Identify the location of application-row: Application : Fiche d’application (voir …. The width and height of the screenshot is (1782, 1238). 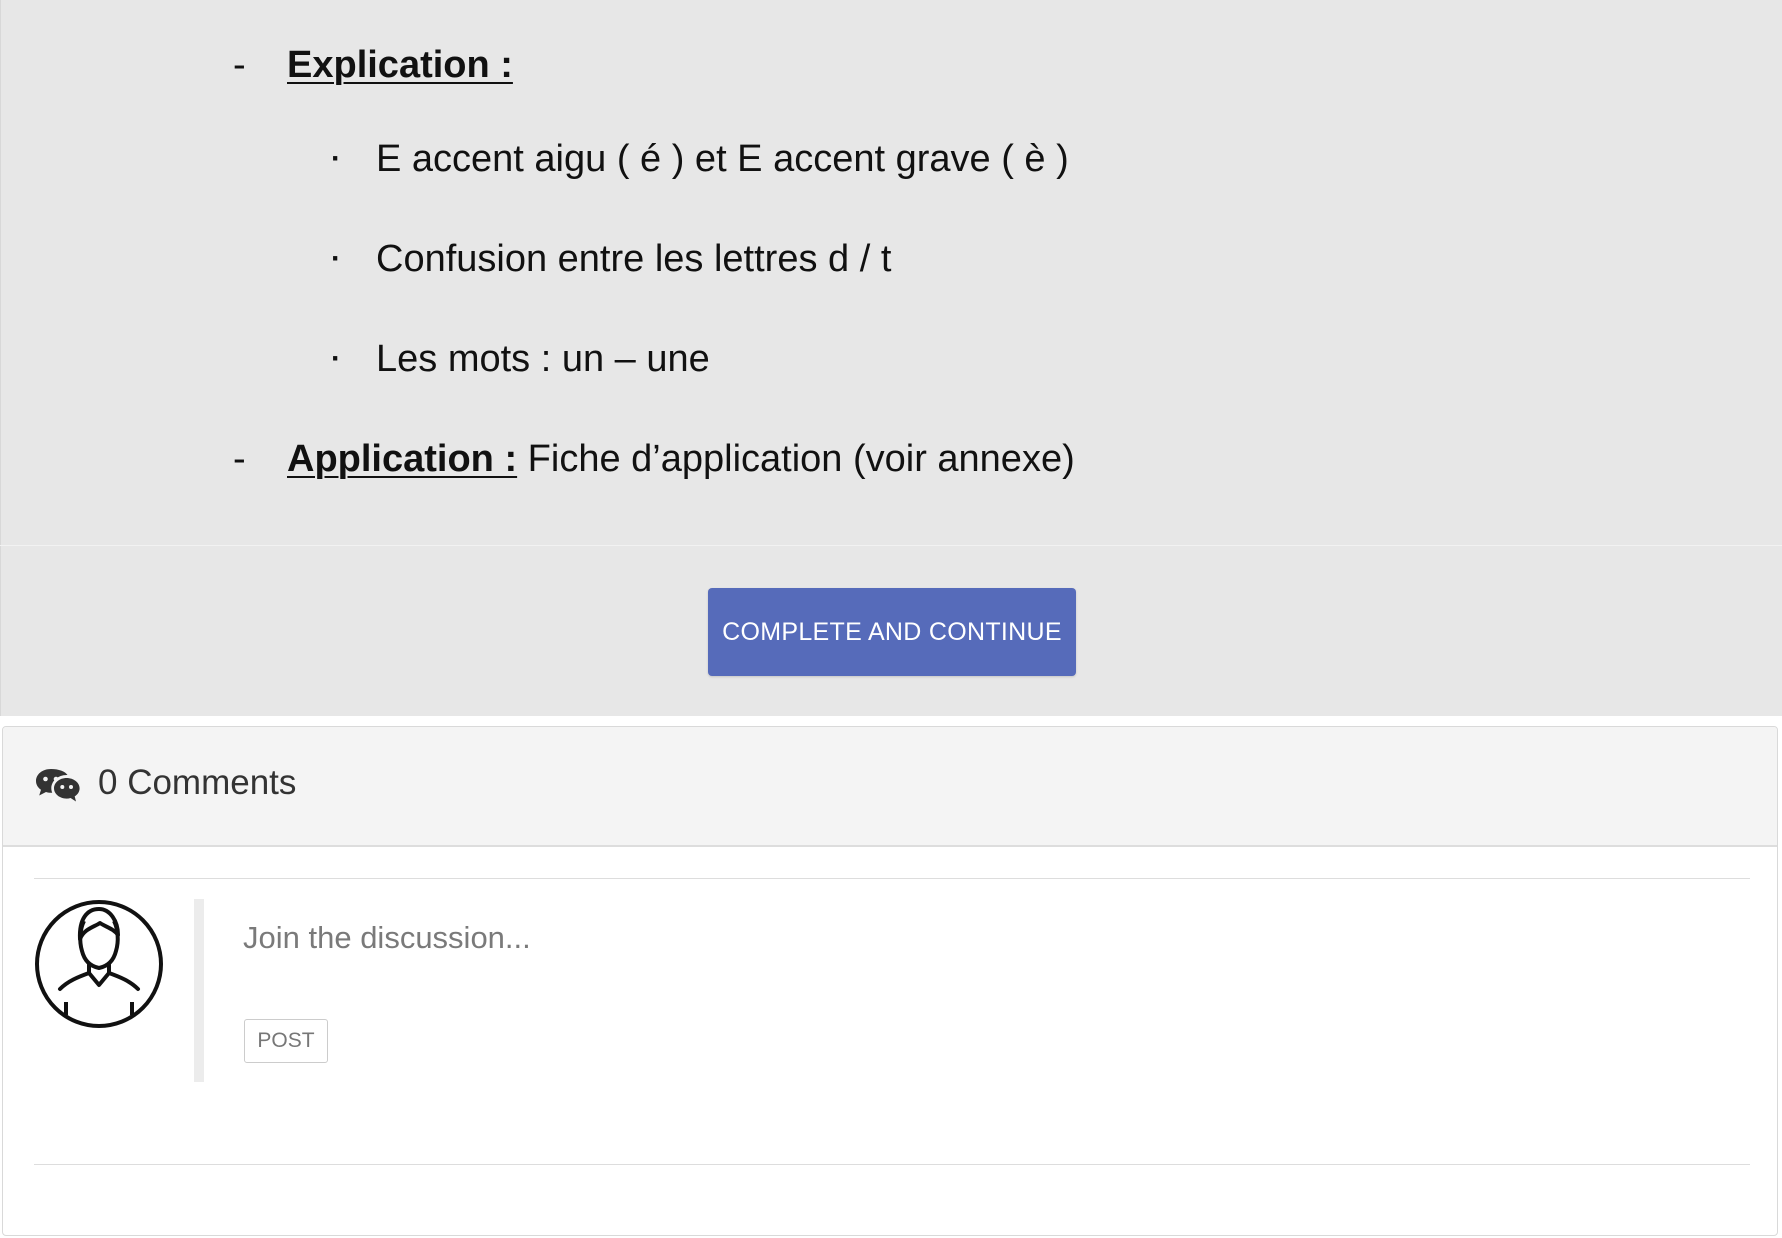
(681, 459).